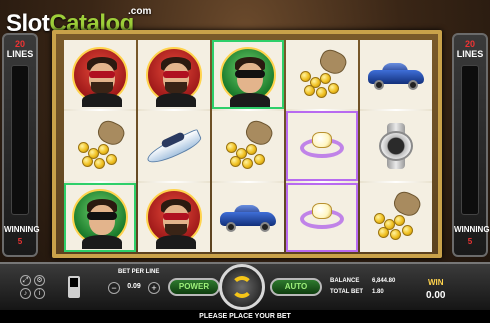  Describe the element at coordinates (296, 287) in the screenshot. I see `auto-button: AUTO` at that location.